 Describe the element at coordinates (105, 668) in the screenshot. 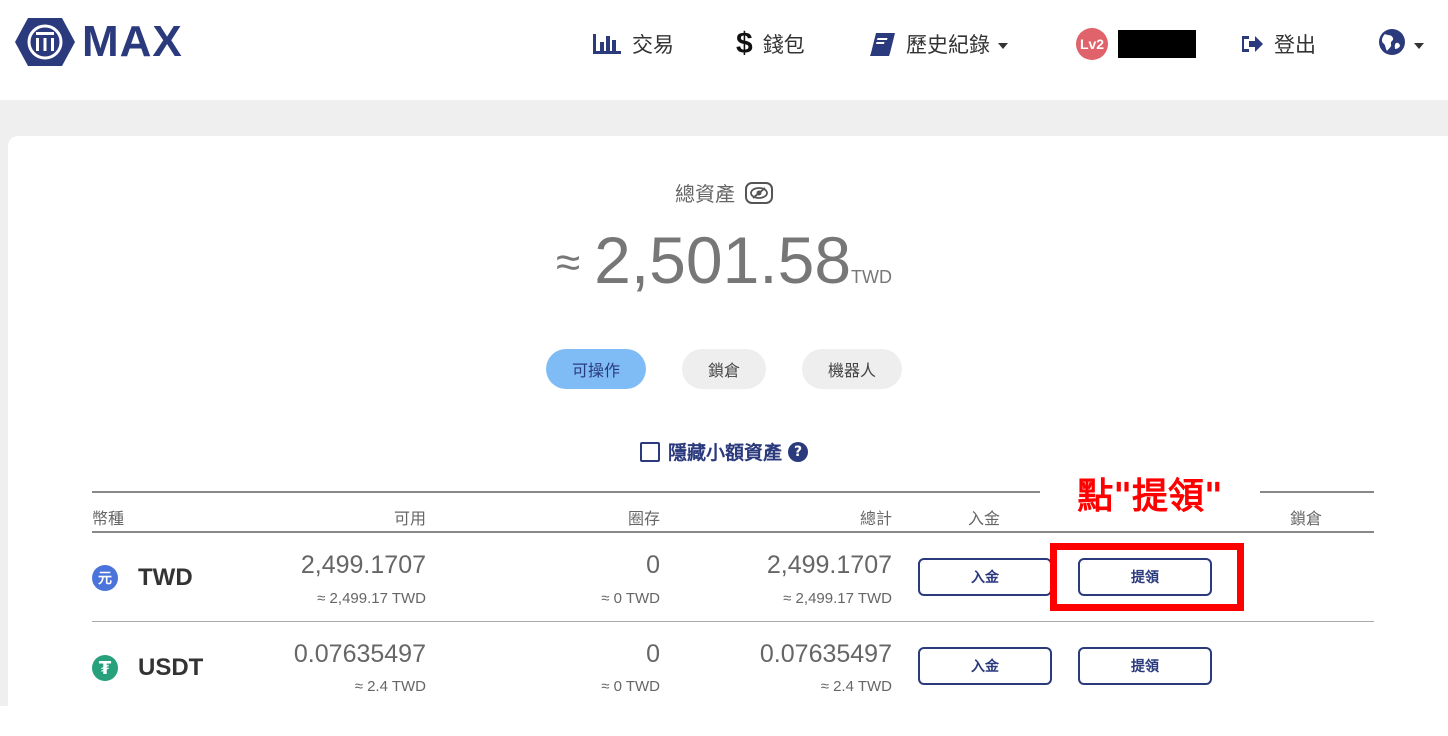

I see `tether-coin-icon: ₮` at that location.